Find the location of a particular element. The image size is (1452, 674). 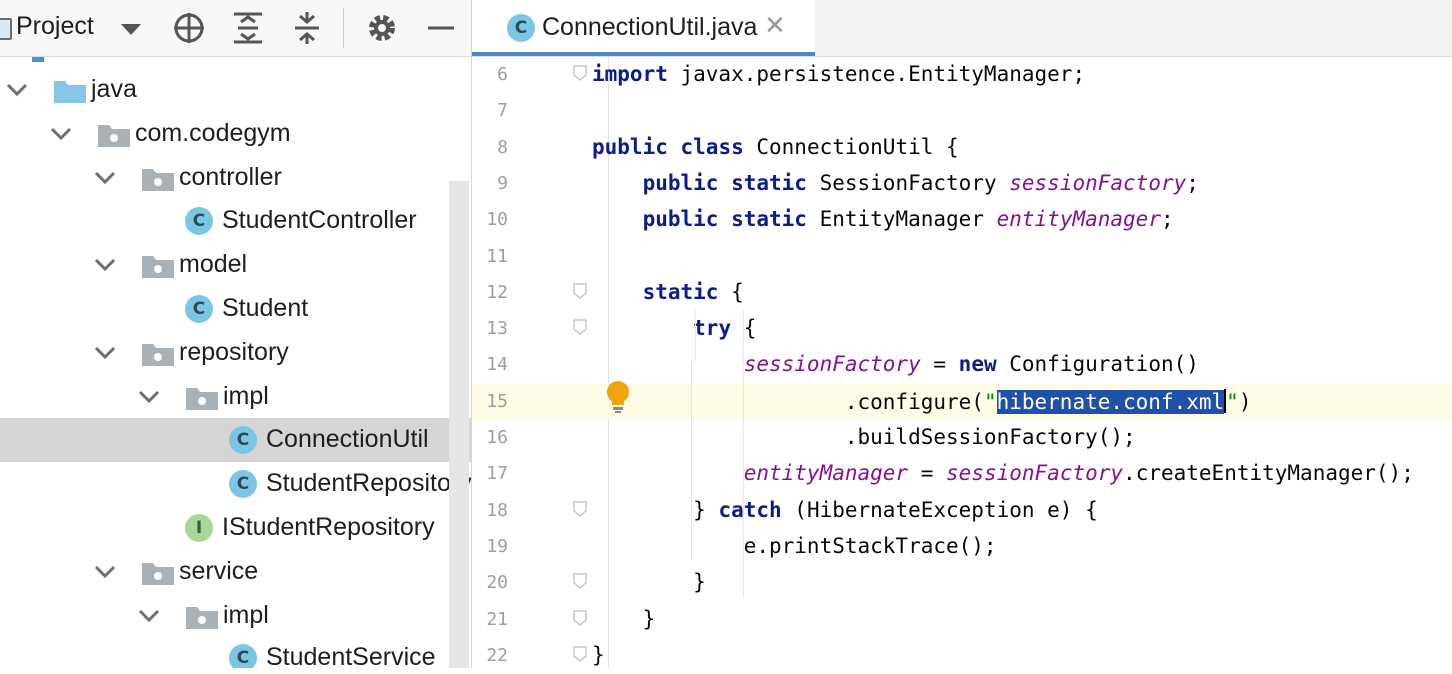

tree-item: service is located at coordinates (235, 572).